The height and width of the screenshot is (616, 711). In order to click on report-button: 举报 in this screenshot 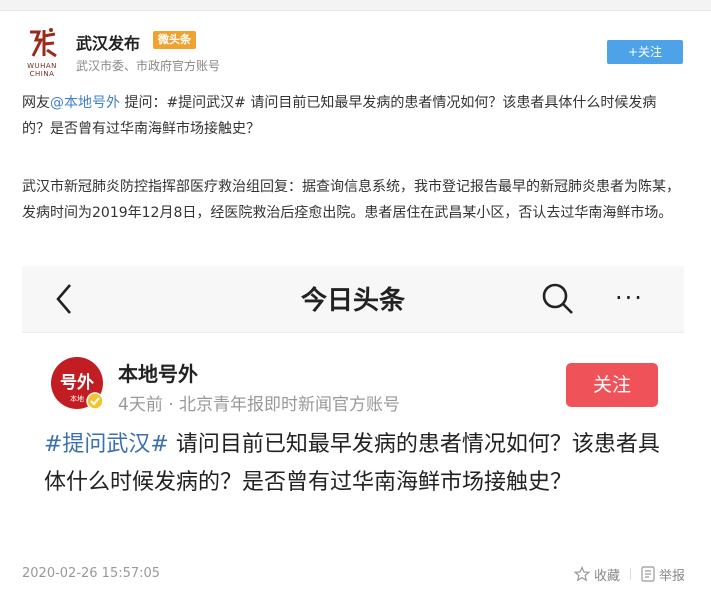, I will do `click(663, 574)`.